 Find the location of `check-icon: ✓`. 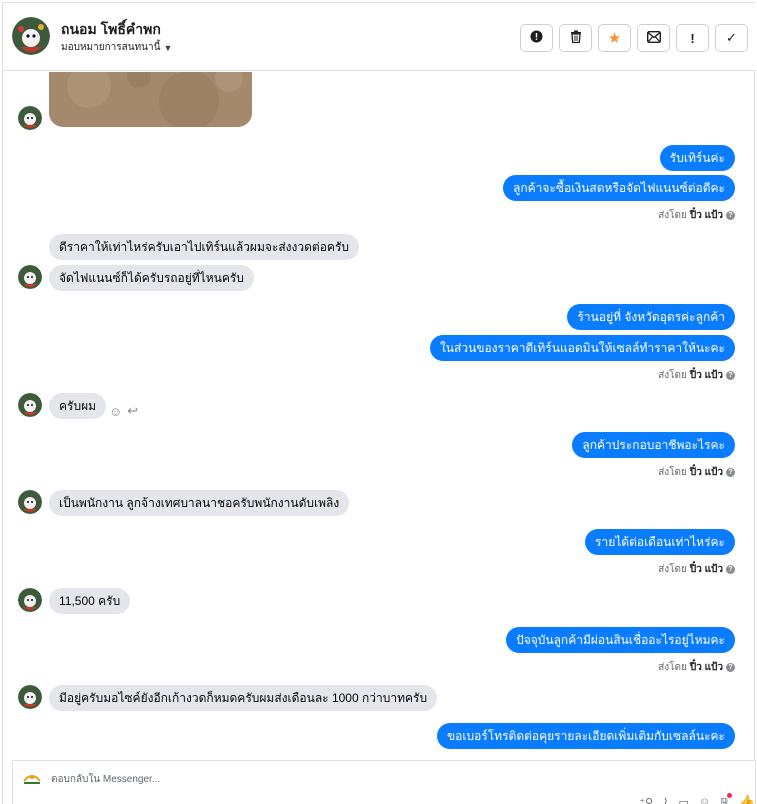

check-icon: ✓ is located at coordinates (731, 37).